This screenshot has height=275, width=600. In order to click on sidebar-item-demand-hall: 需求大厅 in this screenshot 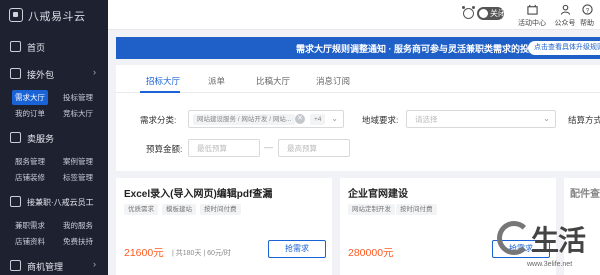, I will do `click(30, 97)`.